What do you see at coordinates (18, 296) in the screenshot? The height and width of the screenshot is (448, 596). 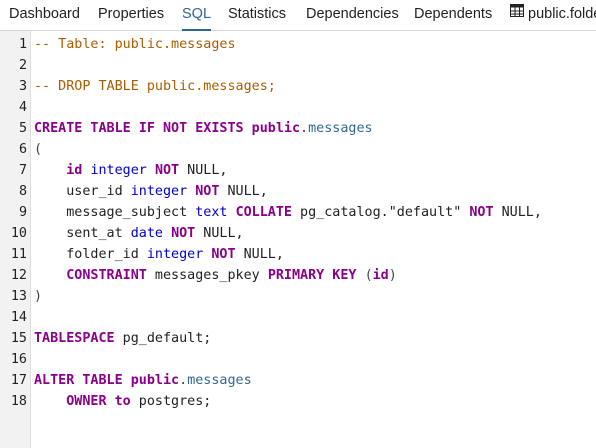 I see `line-number: 13` at bounding box center [18, 296].